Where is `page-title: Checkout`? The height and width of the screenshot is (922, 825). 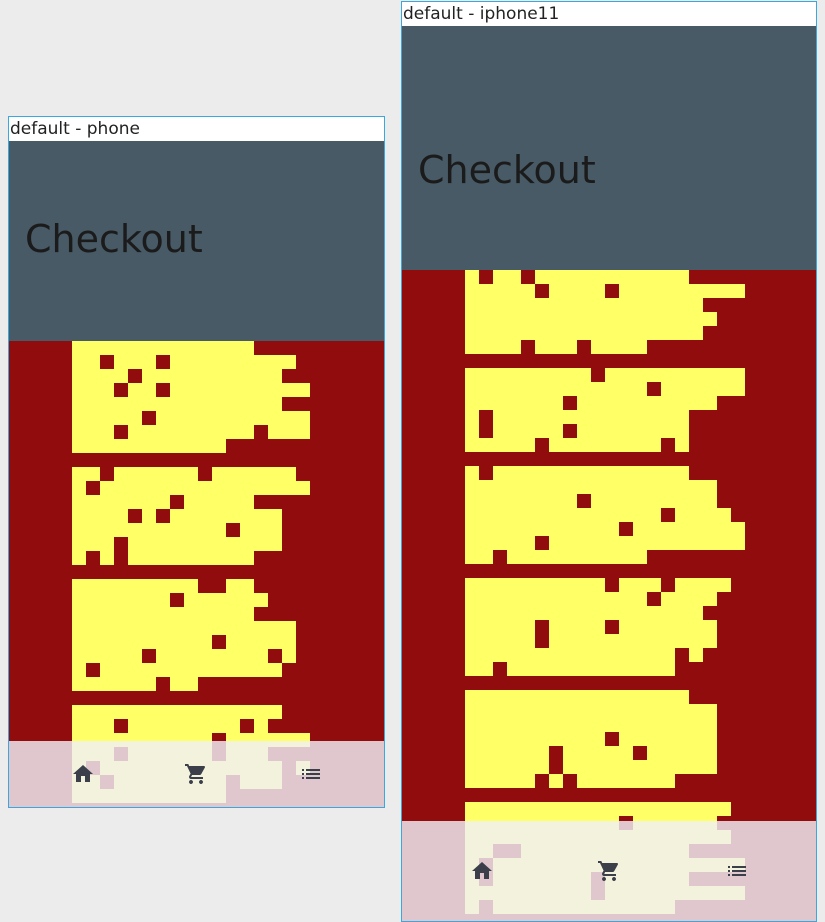 page-title: Checkout is located at coordinates (114, 239).